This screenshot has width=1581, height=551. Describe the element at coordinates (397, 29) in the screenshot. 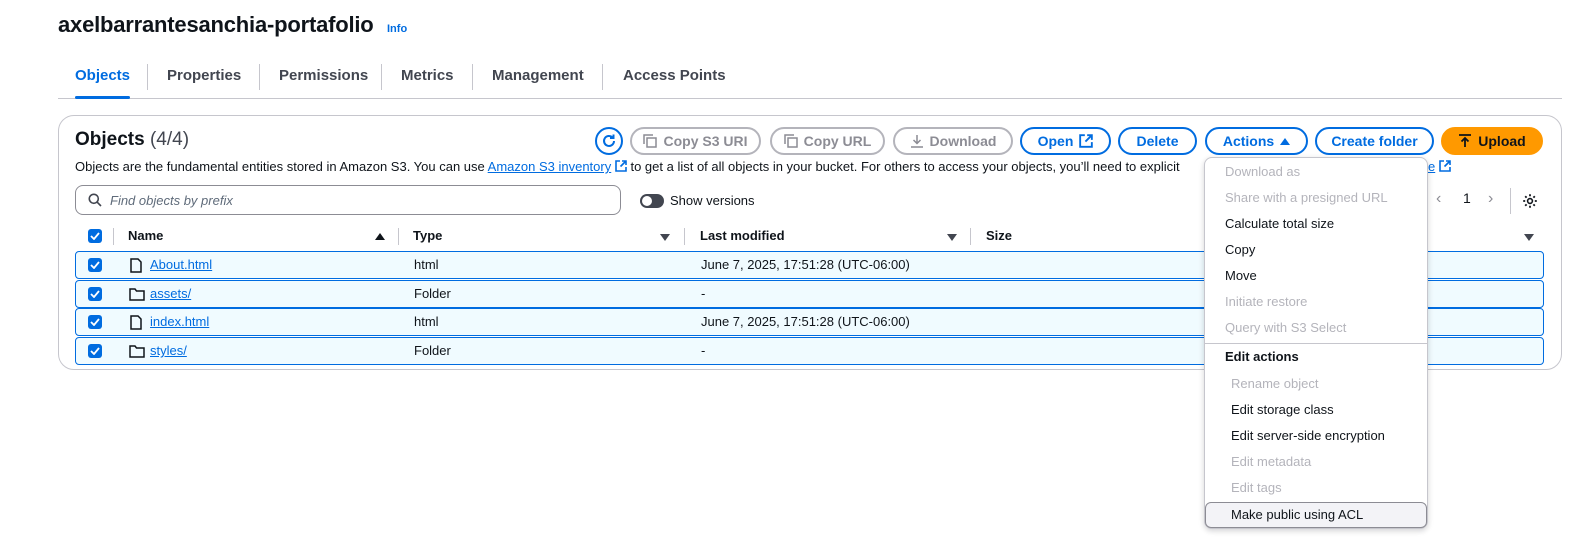

I see `info-link: Info` at that location.